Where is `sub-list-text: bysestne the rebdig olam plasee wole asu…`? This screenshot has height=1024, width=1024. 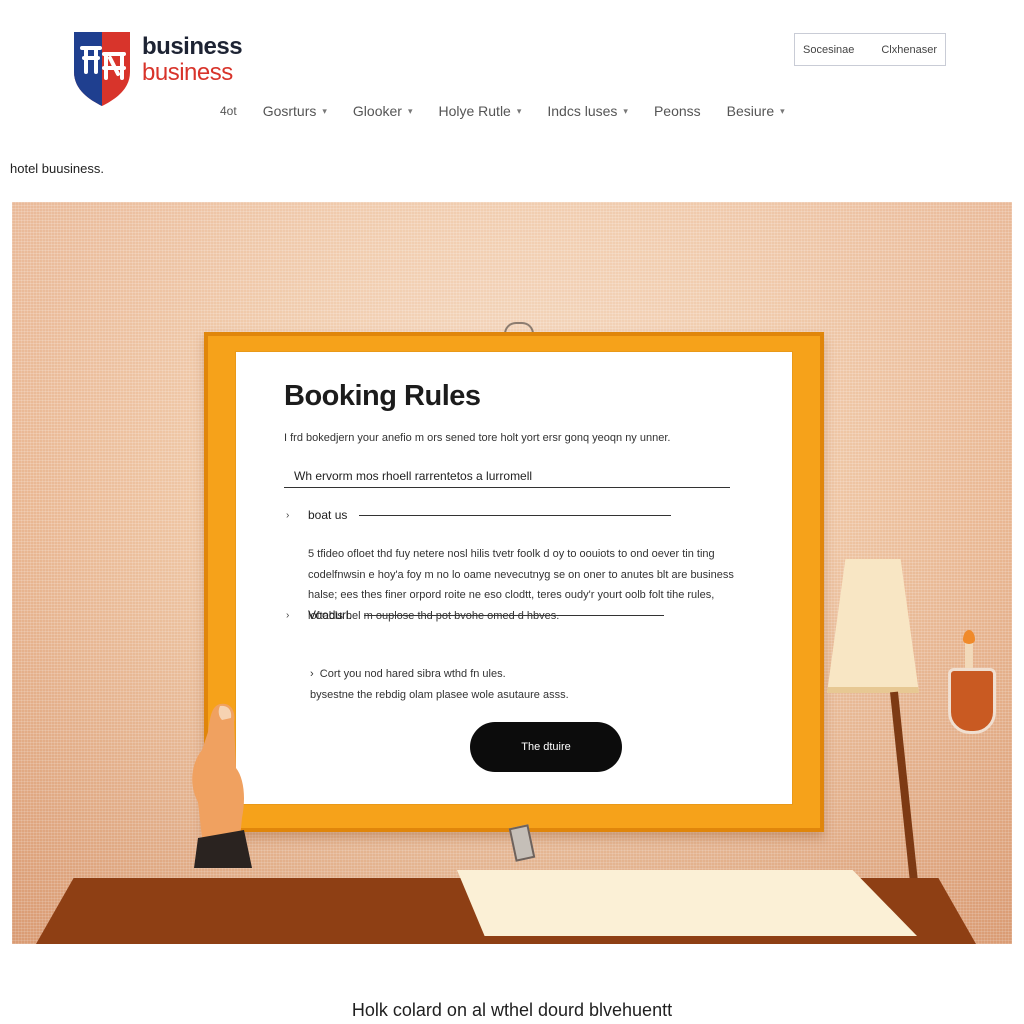 sub-list-text: bysestne the rebdig olam plasee wole asu… is located at coordinates (439, 695).